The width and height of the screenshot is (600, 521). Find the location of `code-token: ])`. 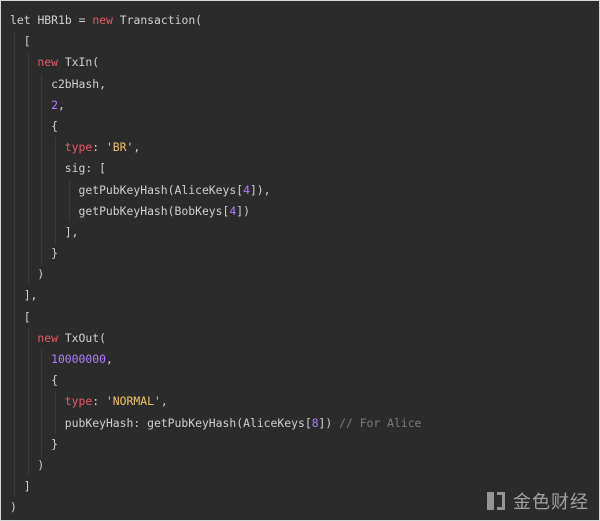

code-token: ]) is located at coordinates (329, 422).